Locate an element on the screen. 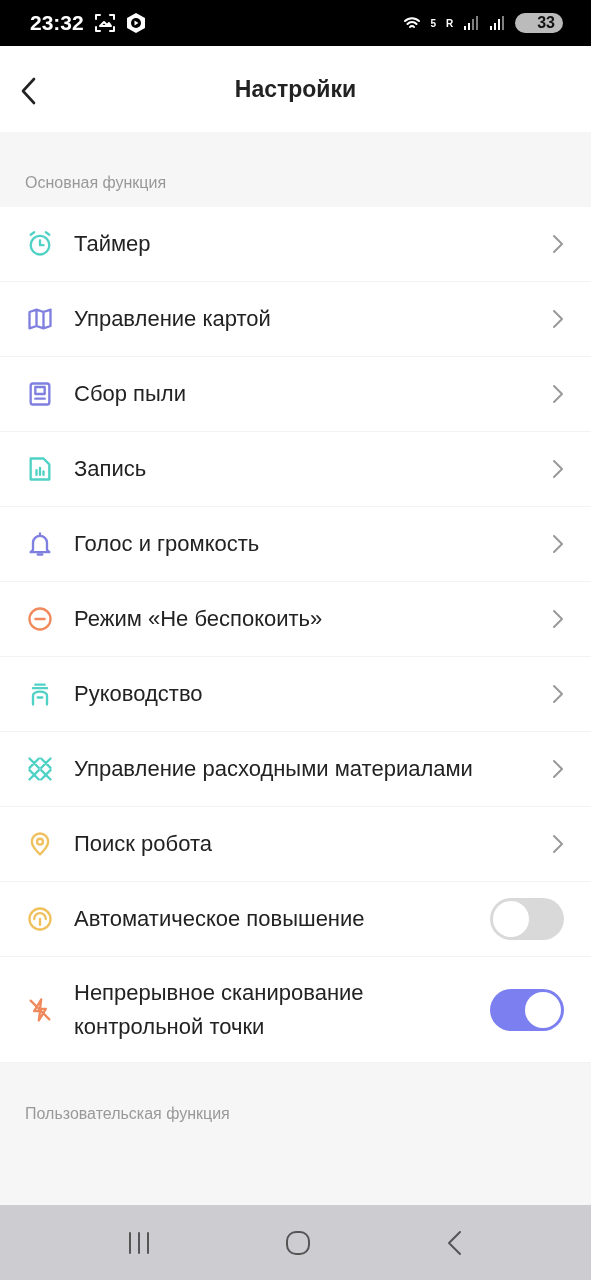 This screenshot has height=1280, width=591. settings-label: Руководство is located at coordinates (139, 694).